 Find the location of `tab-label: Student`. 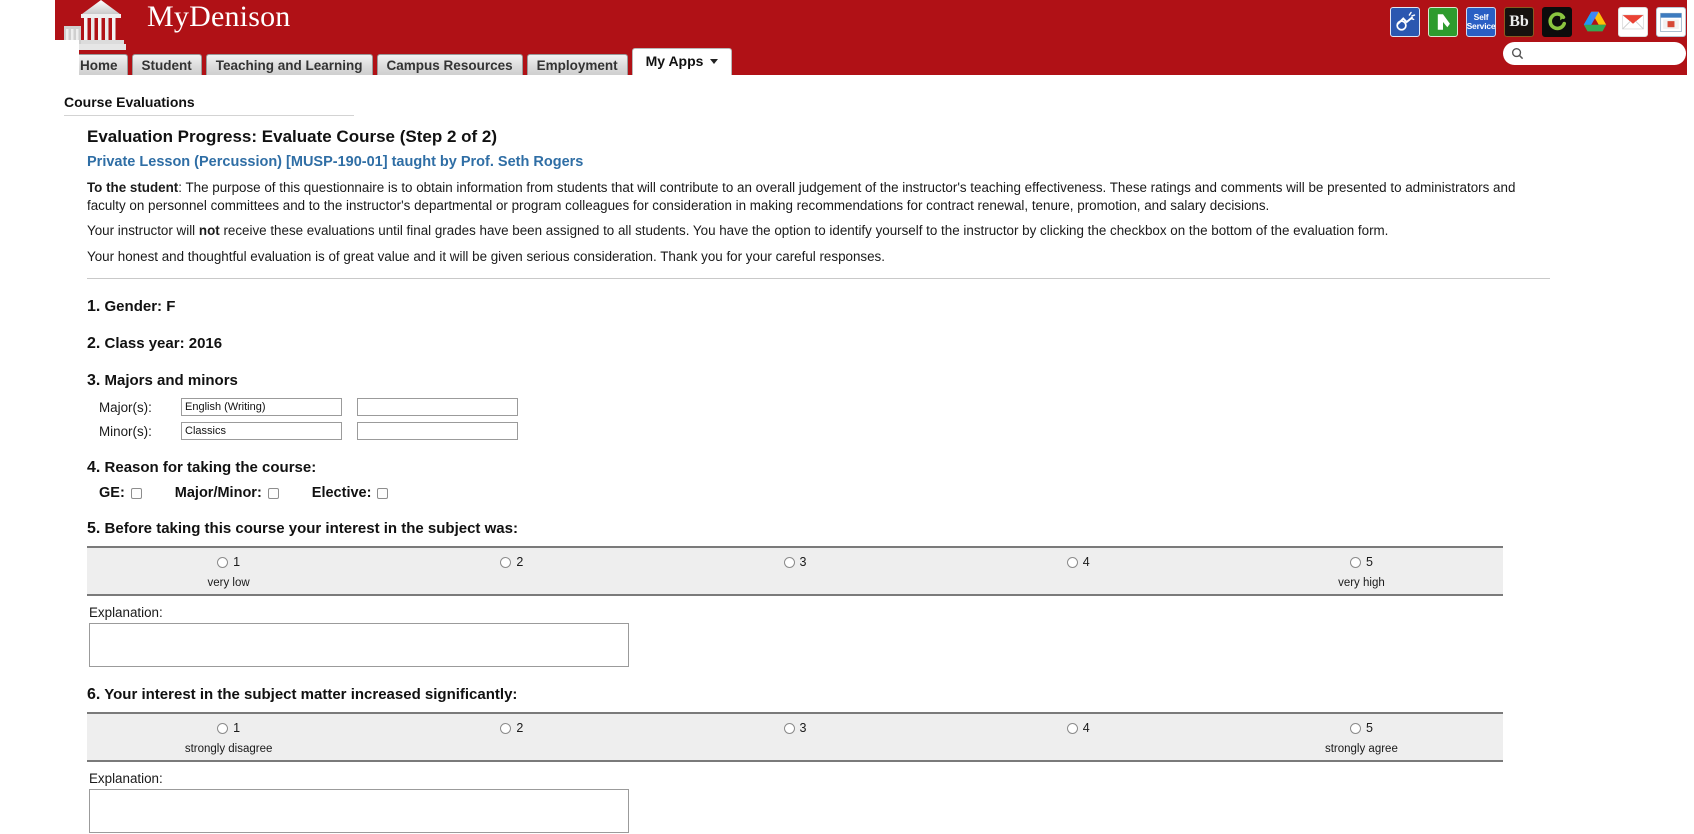

tab-label: Student is located at coordinates (166, 65).